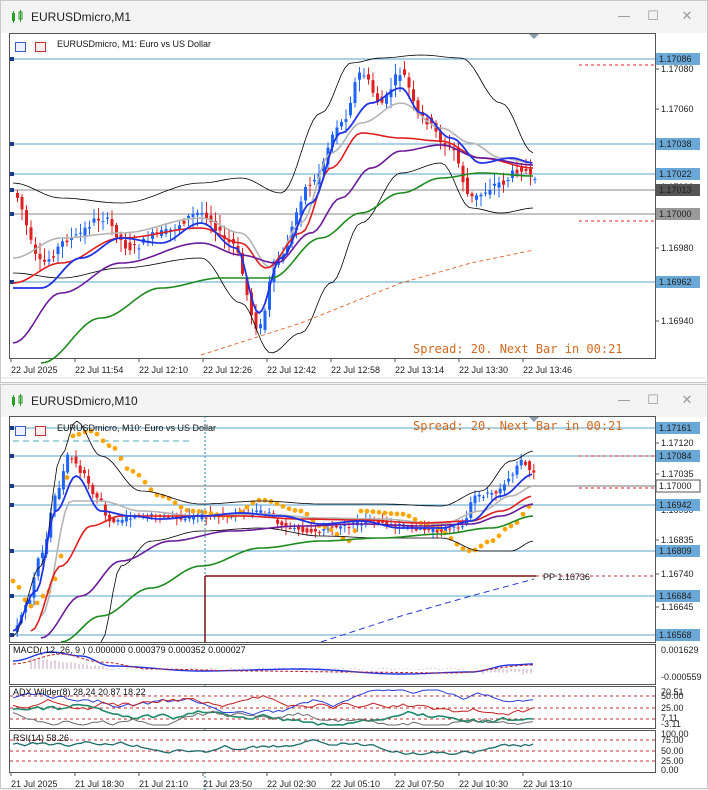  I want to click on rsi-tick: 50.00, so click(672, 751).